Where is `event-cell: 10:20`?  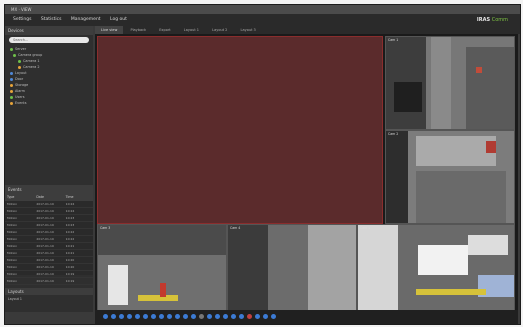 event-cell: 10:20 is located at coordinates (70, 267).